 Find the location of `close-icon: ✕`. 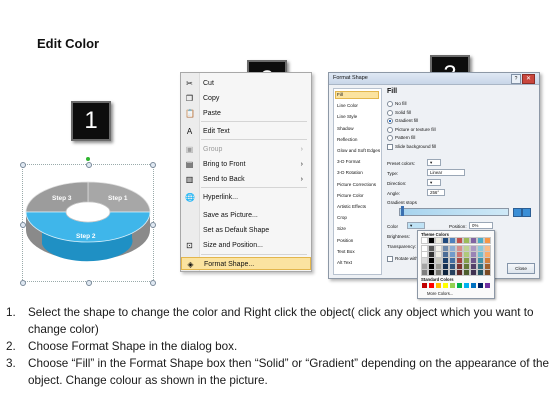

close-icon: ✕ is located at coordinates (528, 79).